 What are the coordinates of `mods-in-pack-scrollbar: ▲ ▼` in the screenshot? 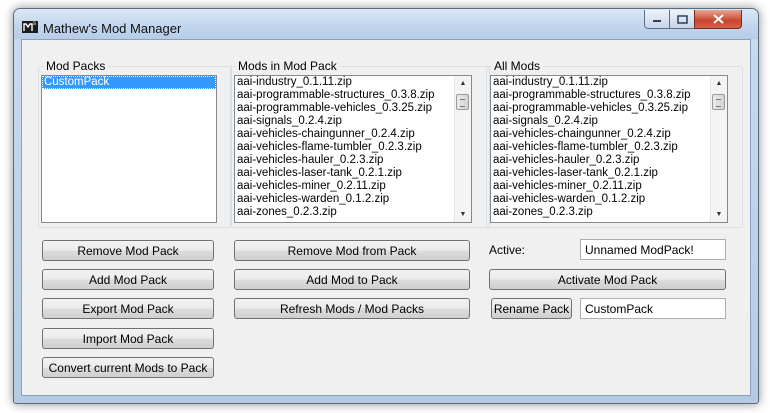 It's located at (462, 149).